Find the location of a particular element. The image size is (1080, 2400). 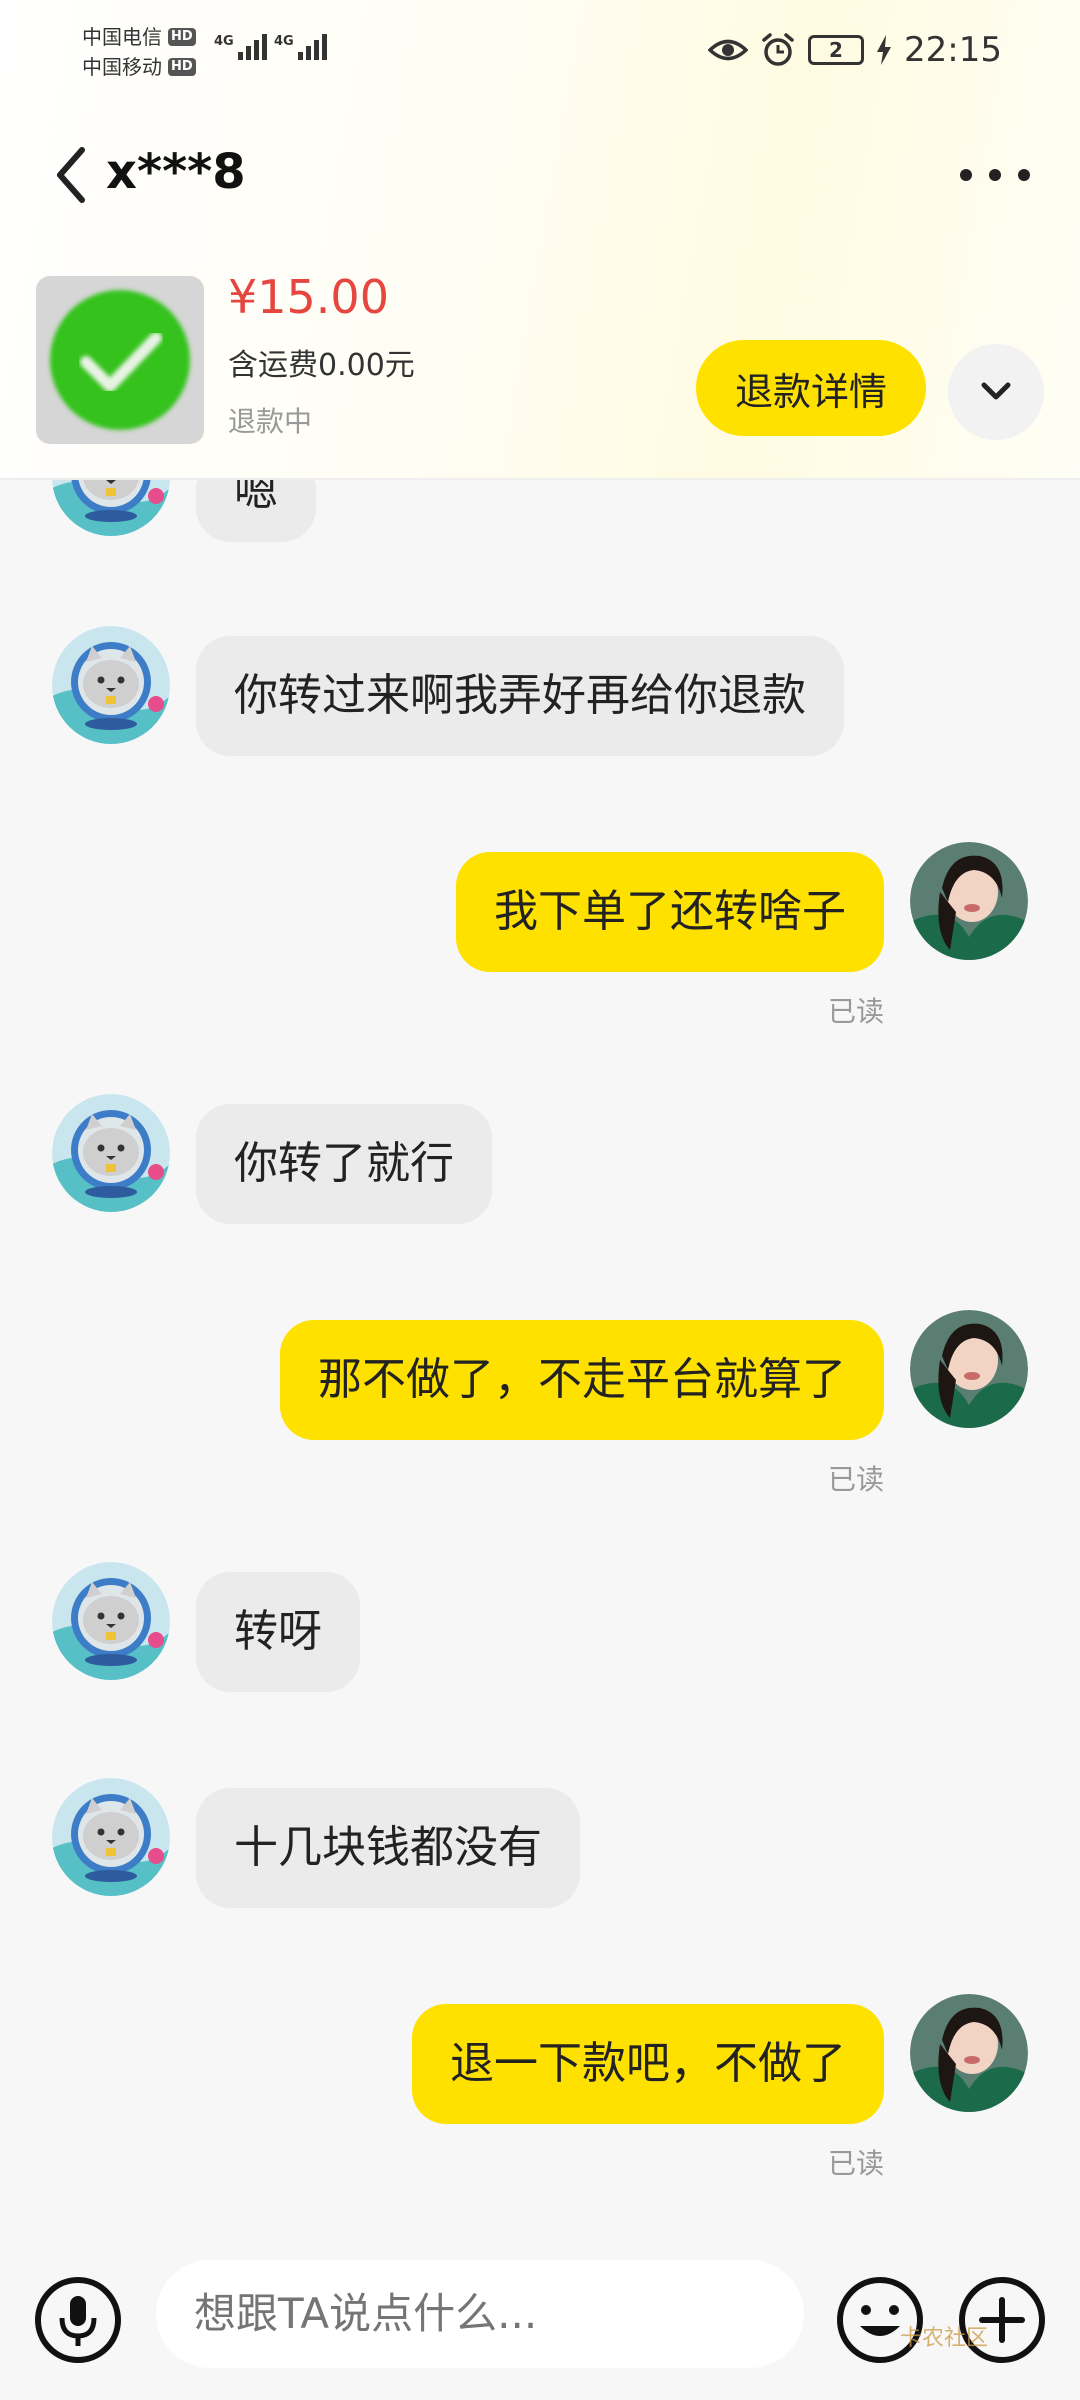

contact-name: x***8 is located at coordinates (176, 172).